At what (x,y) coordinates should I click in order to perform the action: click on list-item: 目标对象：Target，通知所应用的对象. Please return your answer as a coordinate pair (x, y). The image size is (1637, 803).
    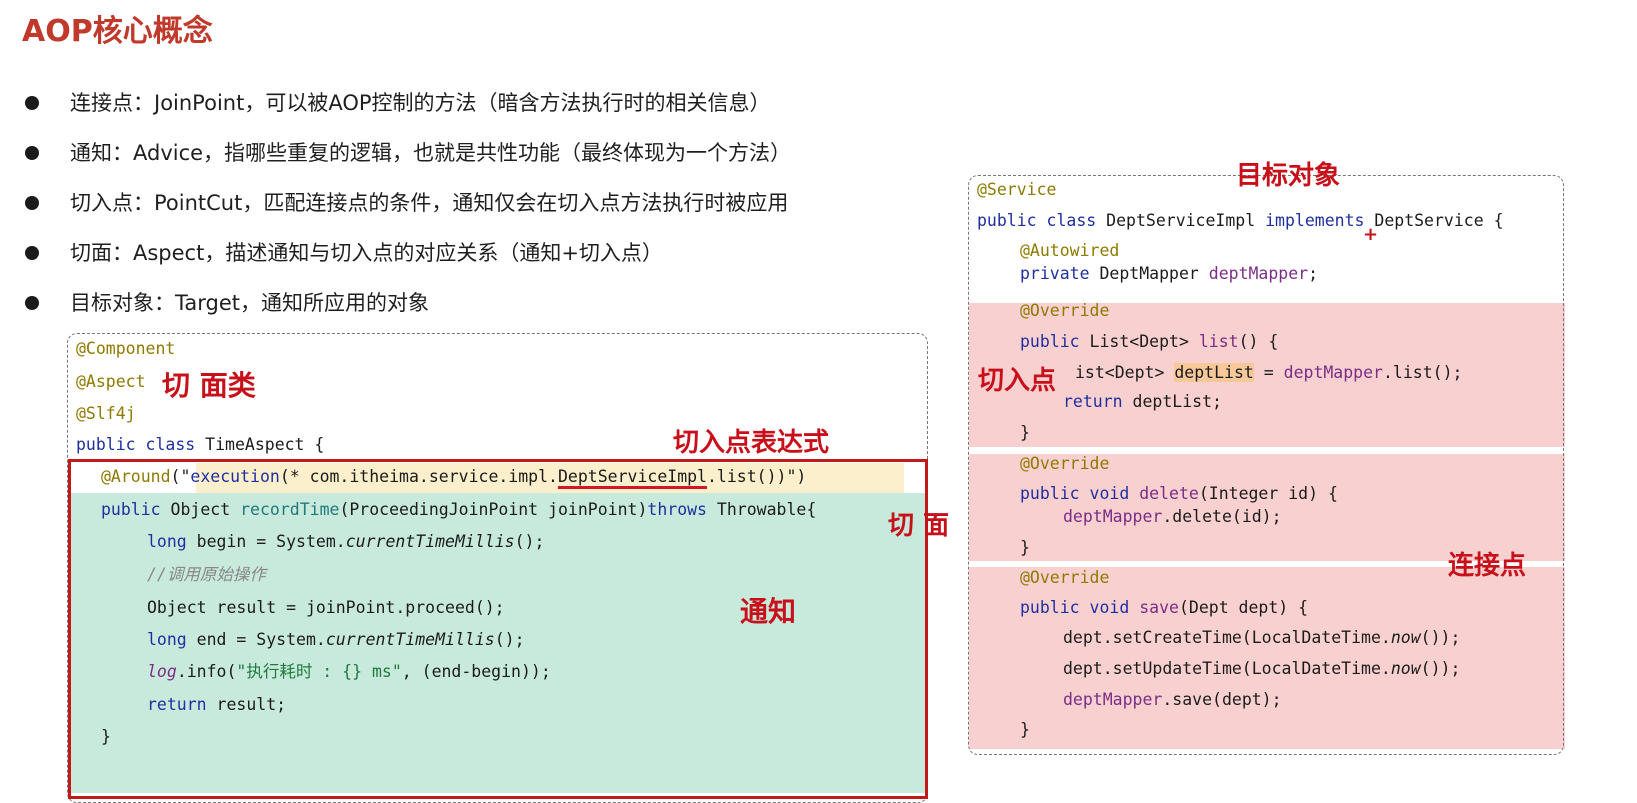
    Looking at the image, I should click on (406, 311).